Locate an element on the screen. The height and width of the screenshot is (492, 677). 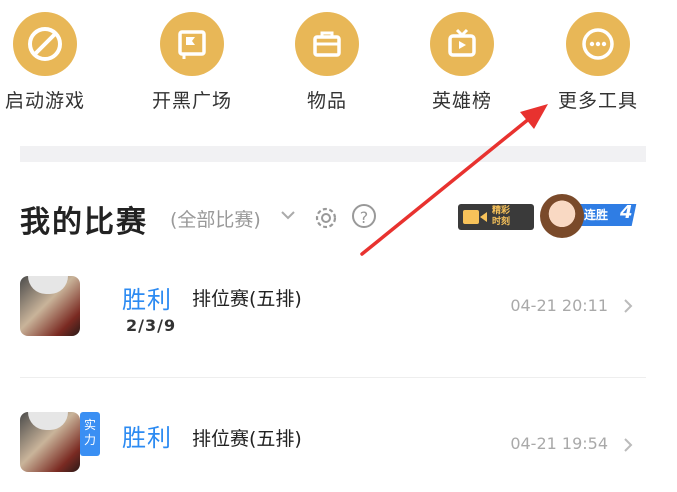
items-icon is located at coordinates (327, 44).